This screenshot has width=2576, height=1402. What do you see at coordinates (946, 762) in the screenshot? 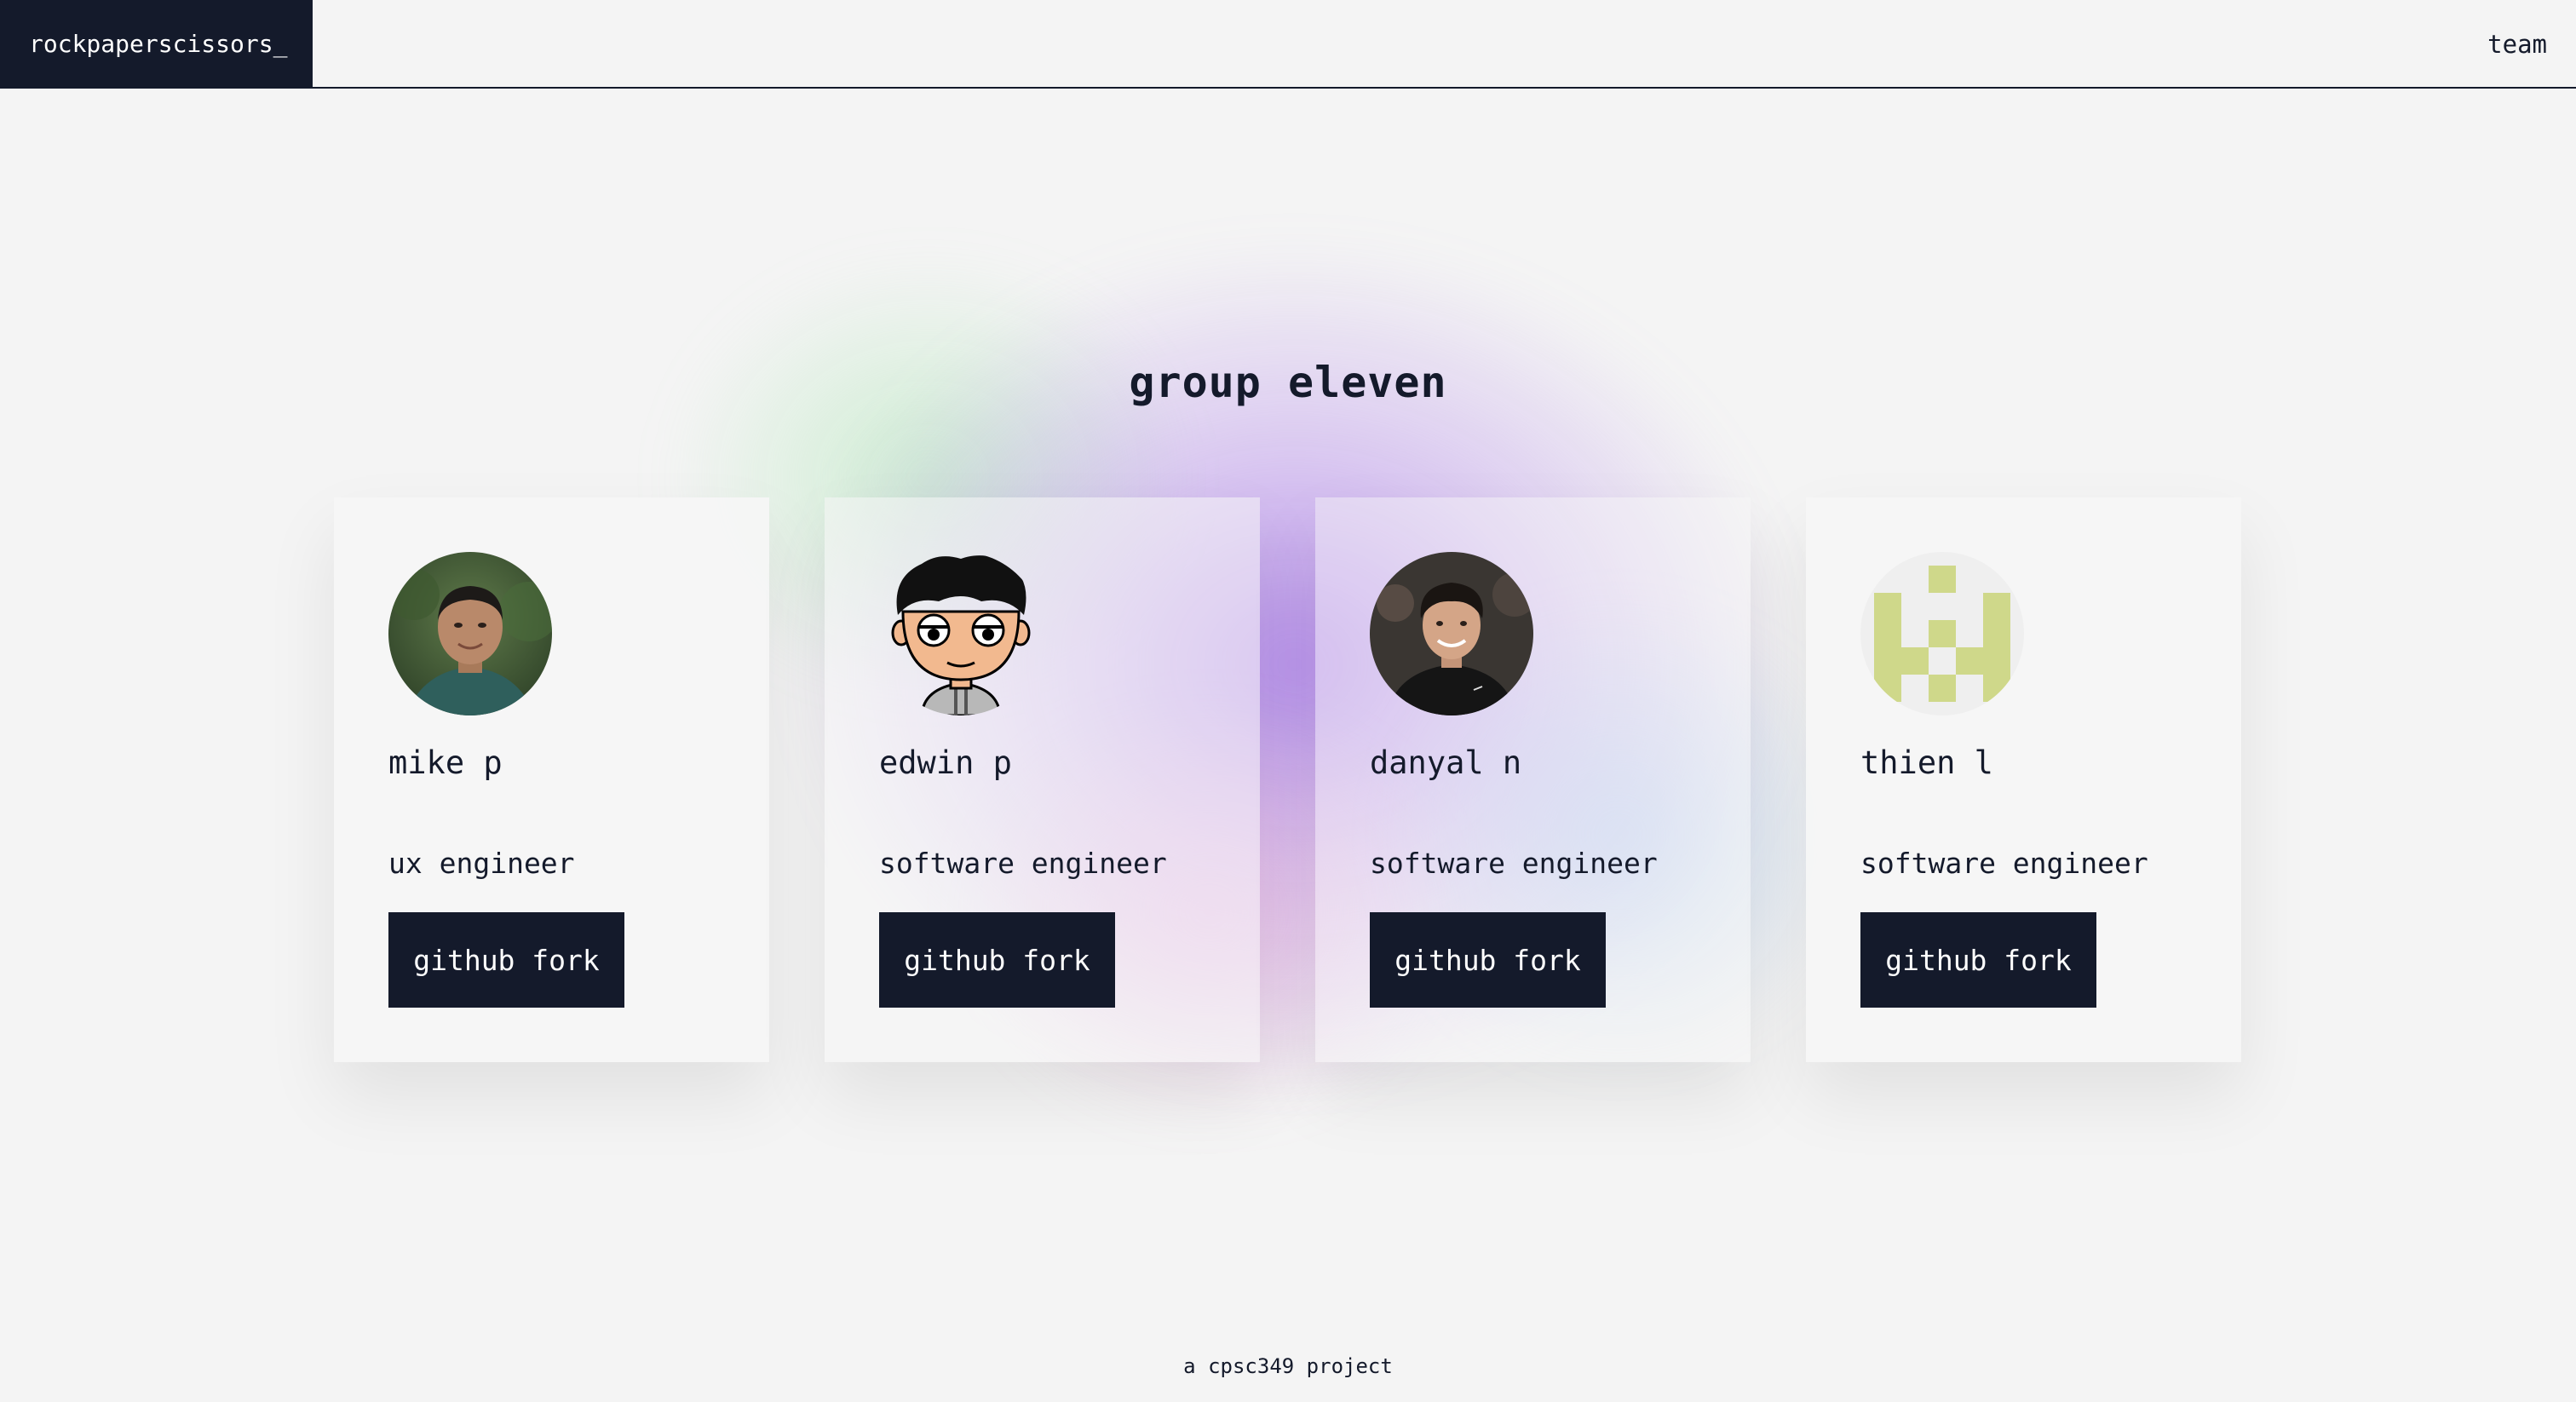
I see `member-name: edwin p` at bounding box center [946, 762].